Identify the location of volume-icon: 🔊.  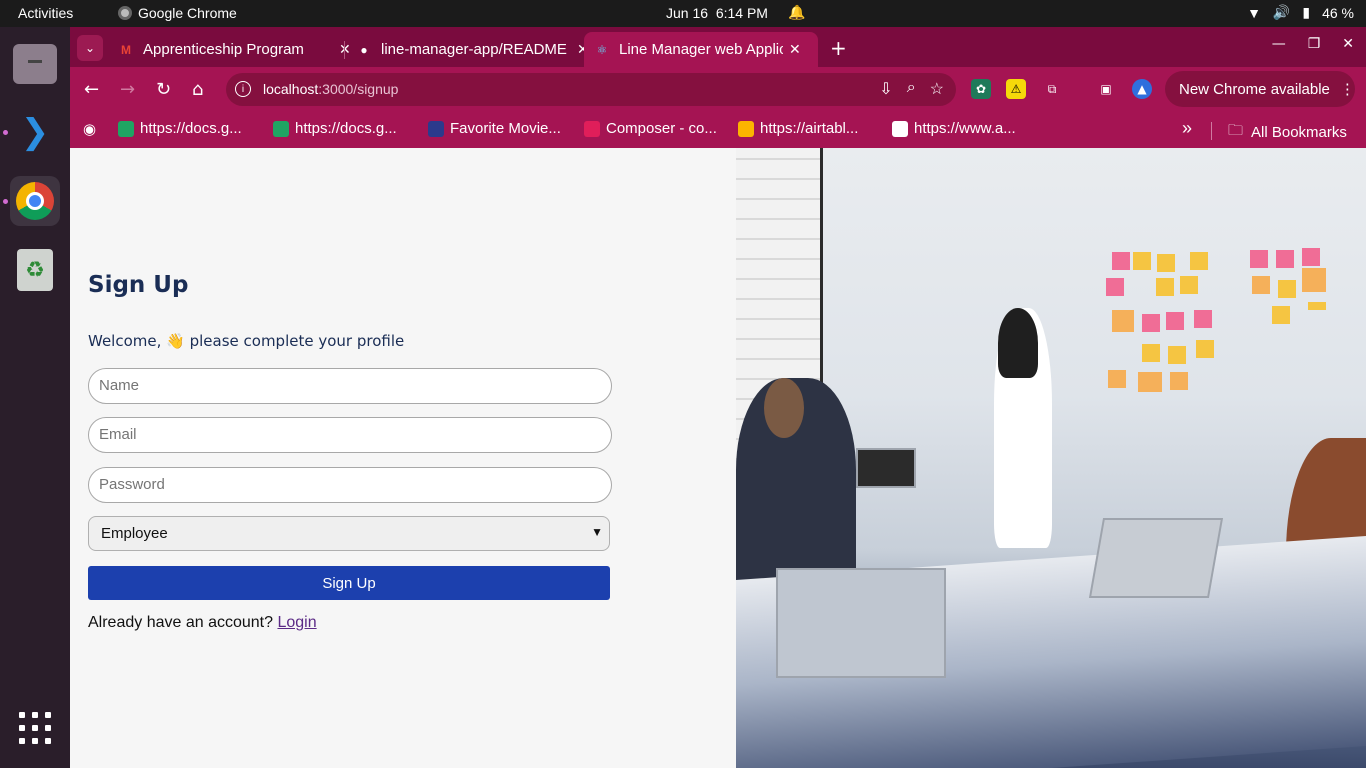
(1281, 12).